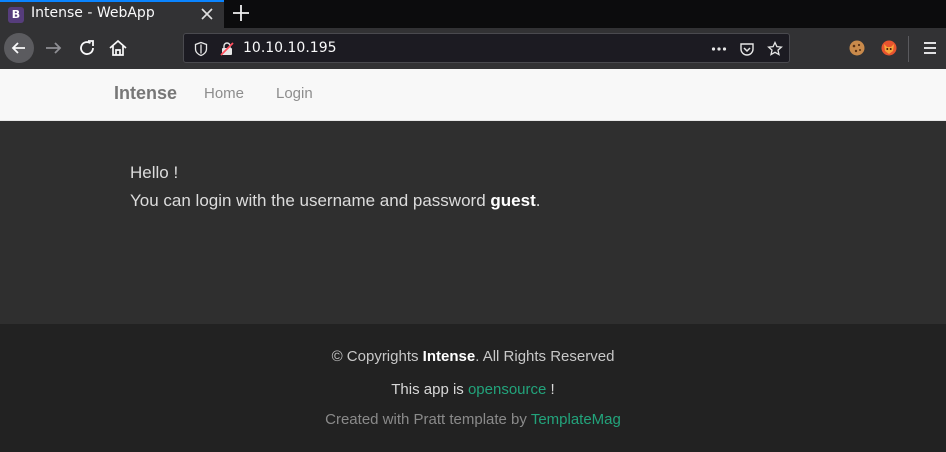  Describe the element at coordinates (930, 48) in the screenshot. I see `menu-icon` at that location.